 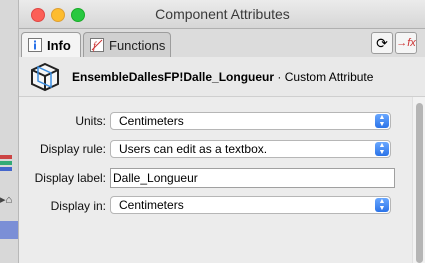 I want to click on display-rule-value: Users can edit as a textbox., so click(x=193, y=149).